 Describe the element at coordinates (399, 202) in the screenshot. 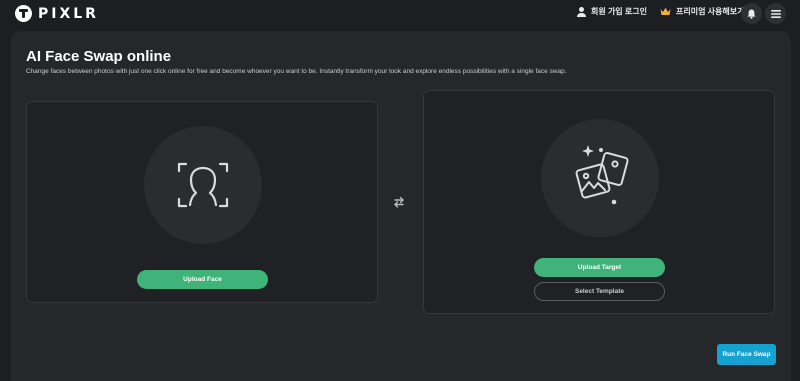

I see `swap-arrows-icon` at that location.